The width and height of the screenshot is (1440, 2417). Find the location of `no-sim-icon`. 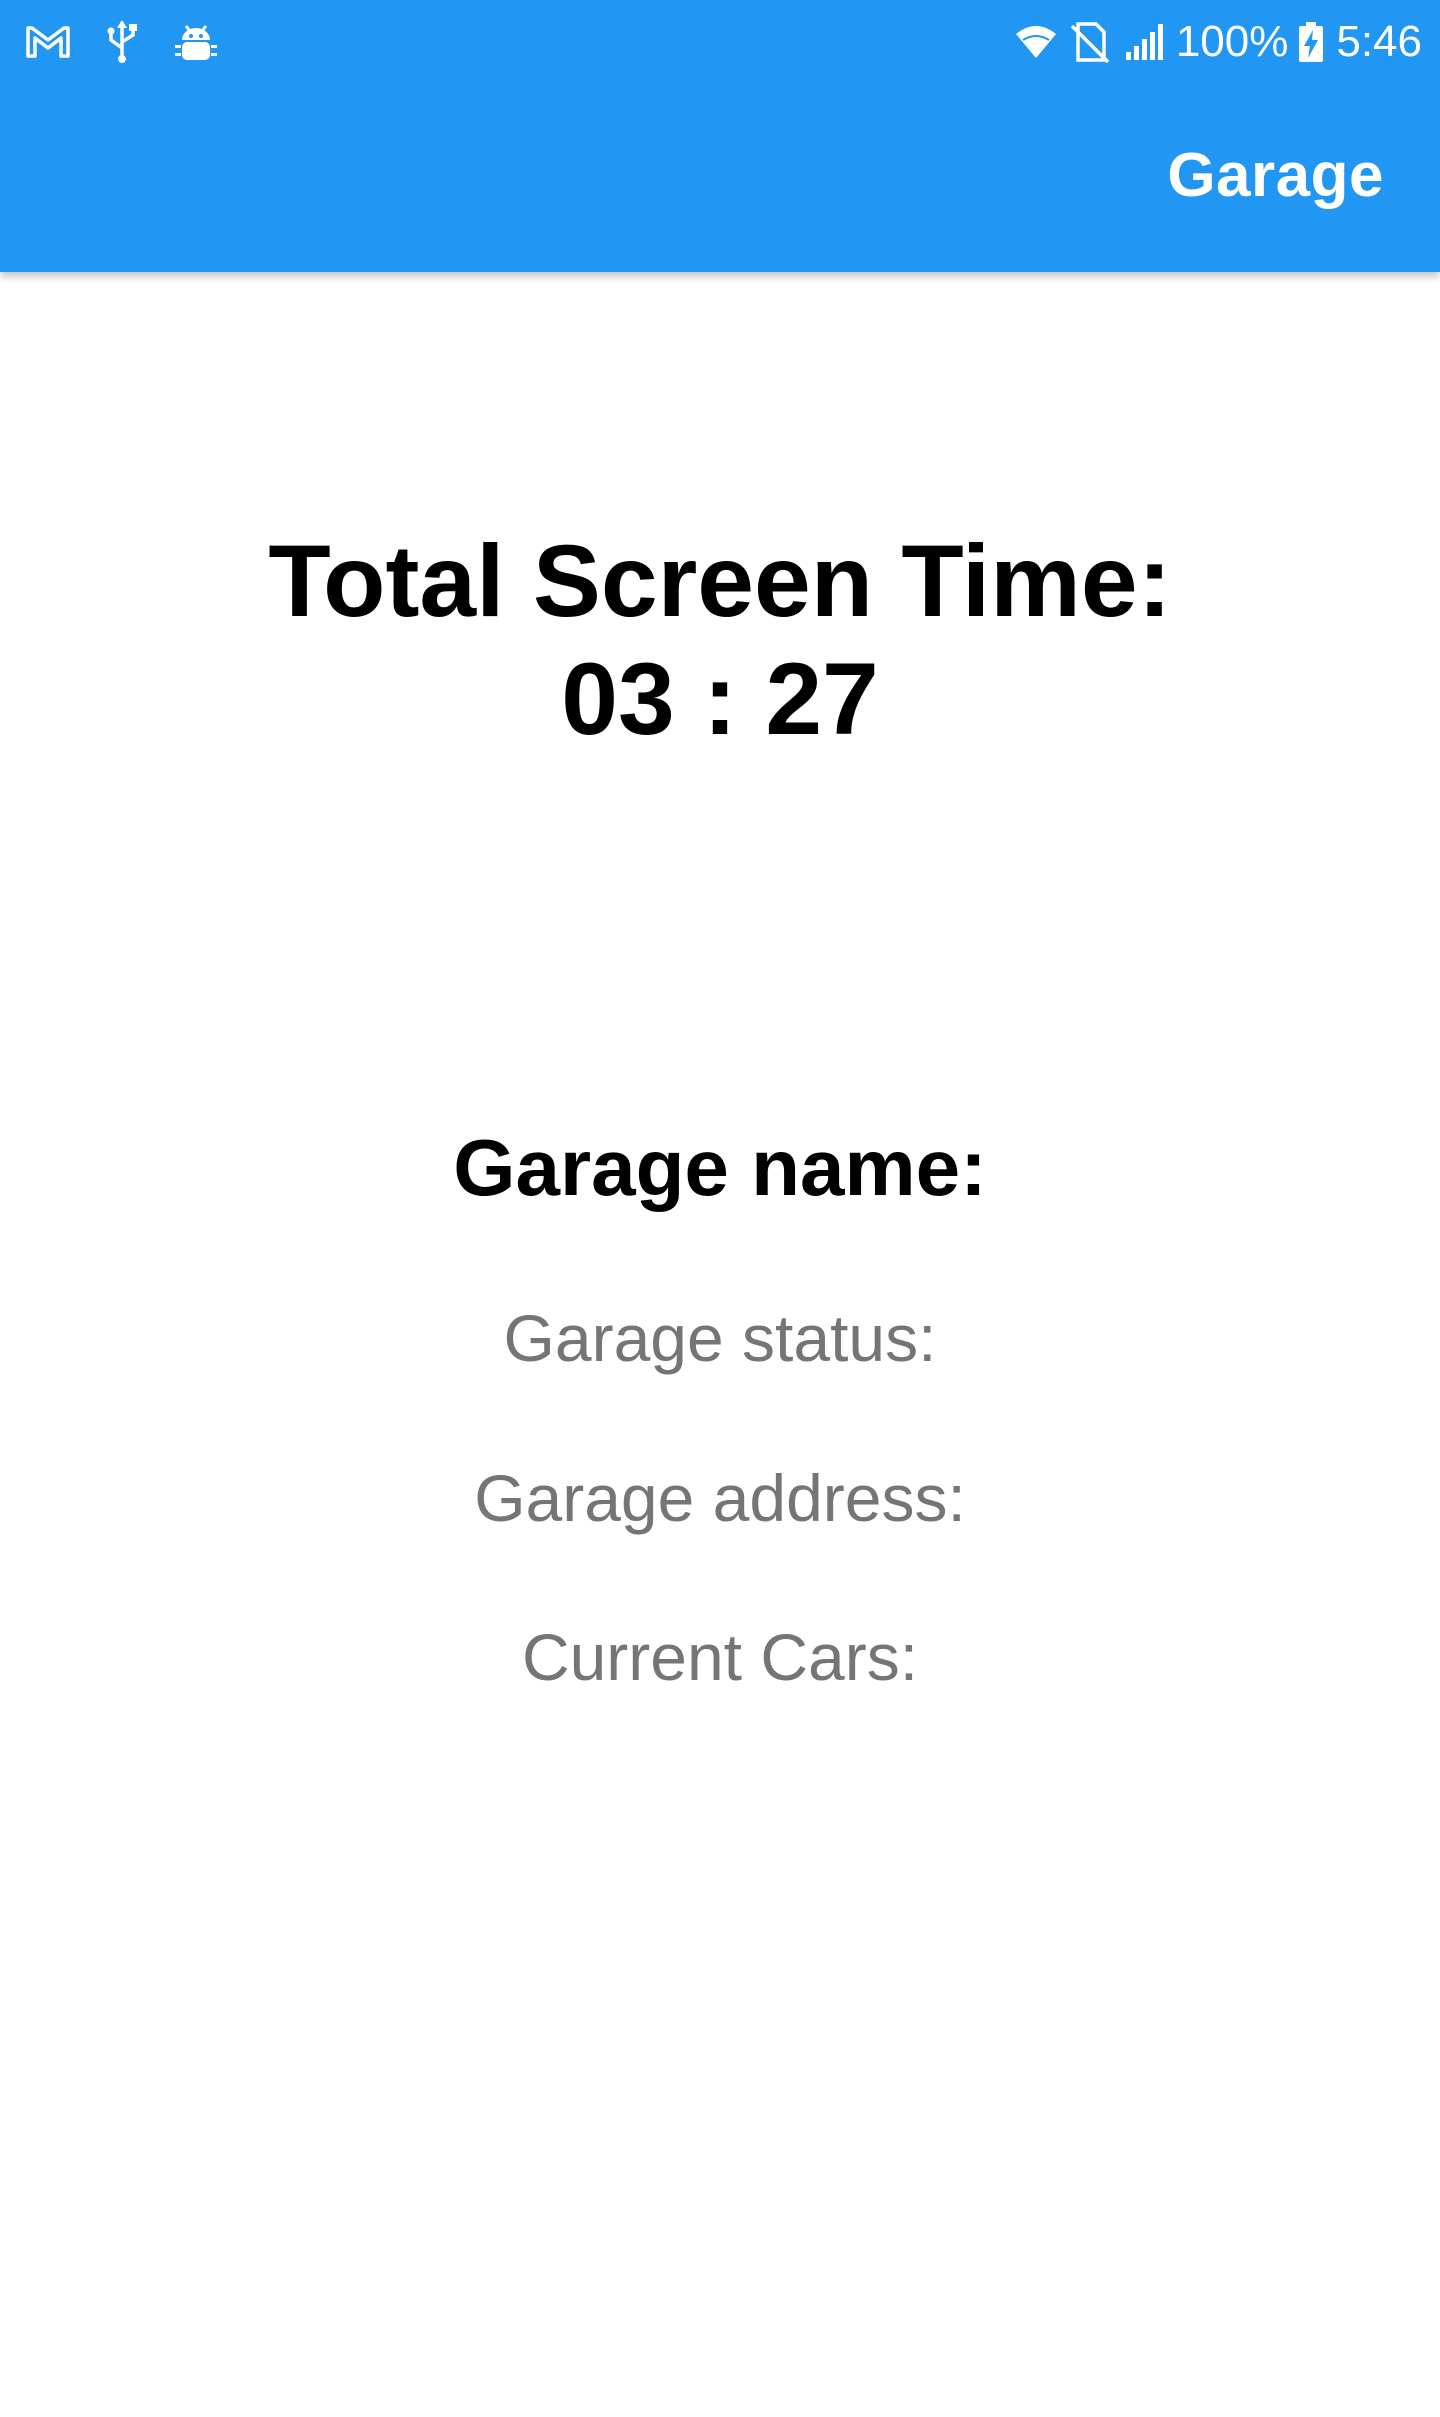

no-sim-icon is located at coordinates (1090, 42).